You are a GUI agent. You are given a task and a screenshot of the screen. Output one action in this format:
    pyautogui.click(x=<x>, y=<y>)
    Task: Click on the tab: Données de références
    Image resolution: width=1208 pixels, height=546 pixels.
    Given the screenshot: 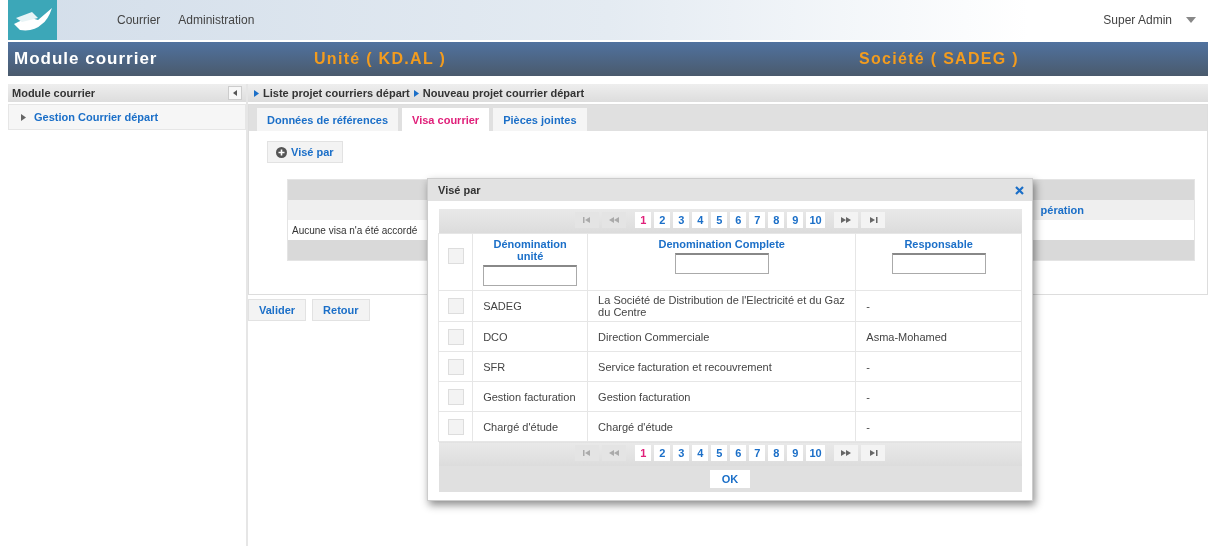 What is the action you would take?
    pyautogui.click(x=328, y=119)
    